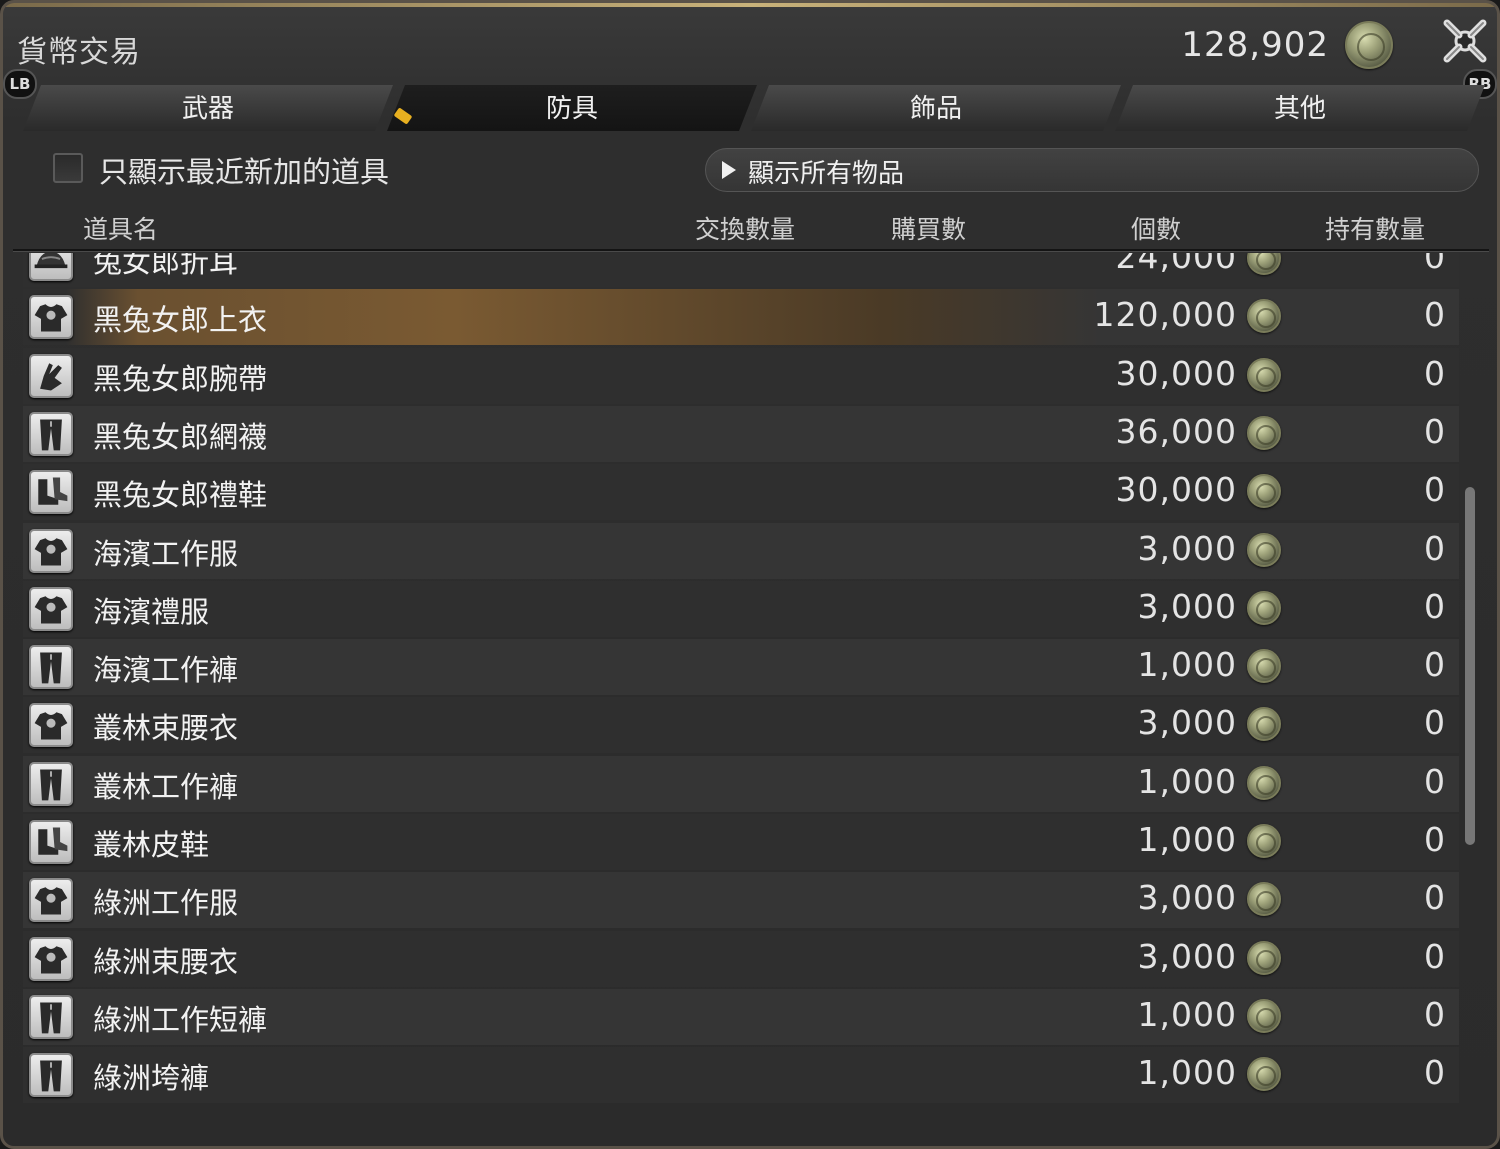 This screenshot has width=1500, height=1149. I want to click on item-name: 叢林皮鞋, so click(151, 845).